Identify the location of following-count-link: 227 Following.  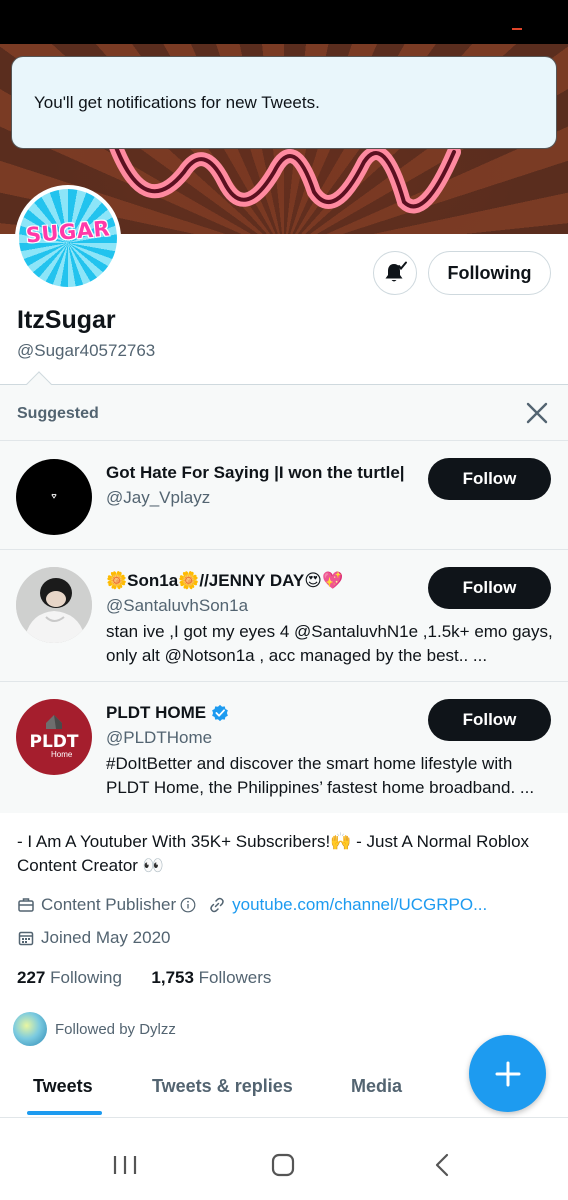
(69, 977).